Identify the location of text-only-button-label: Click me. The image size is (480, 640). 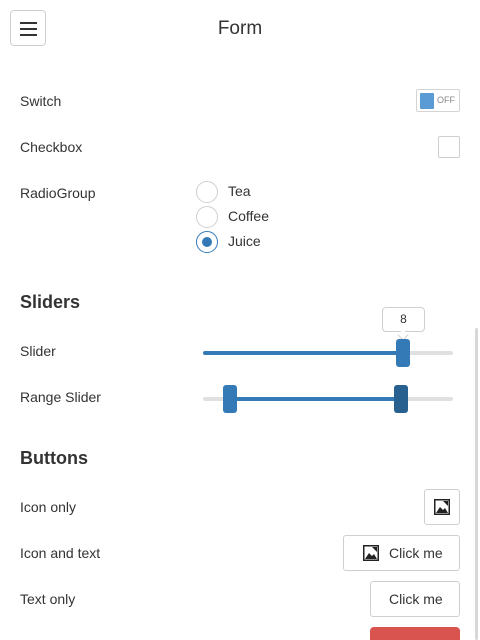
(416, 599).